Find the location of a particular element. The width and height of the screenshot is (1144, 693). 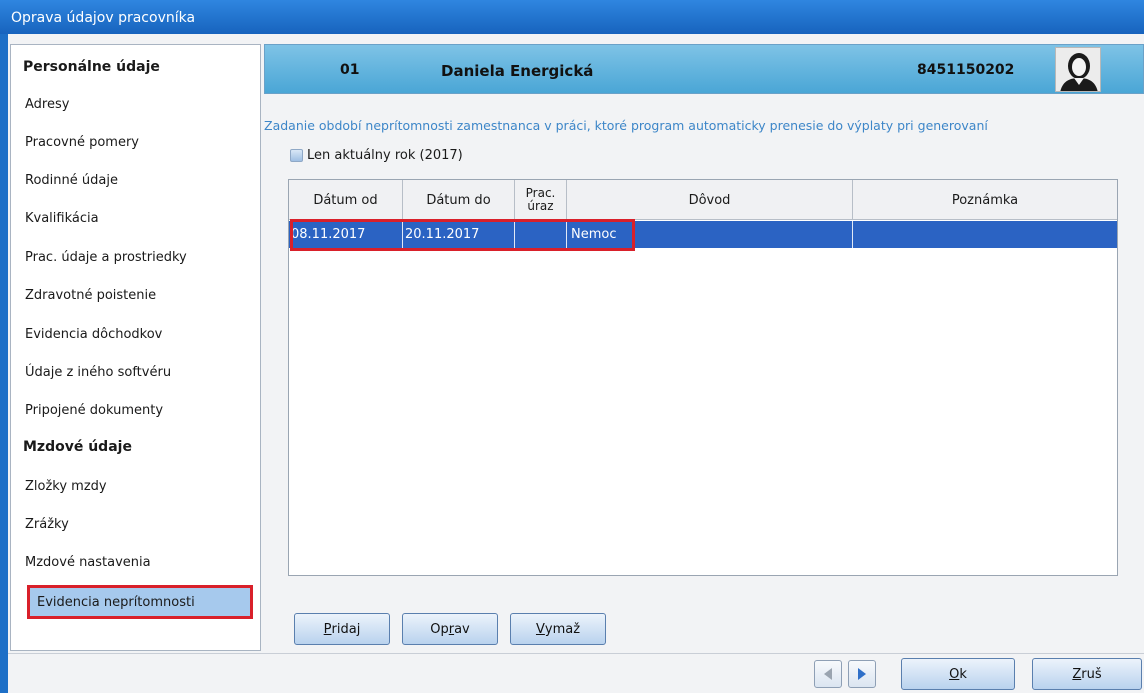

previous-record-button is located at coordinates (828, 674).